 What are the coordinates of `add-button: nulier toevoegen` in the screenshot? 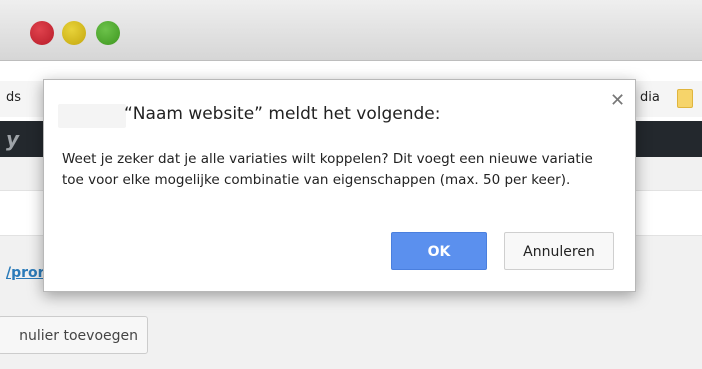 It's located at (74, 335).